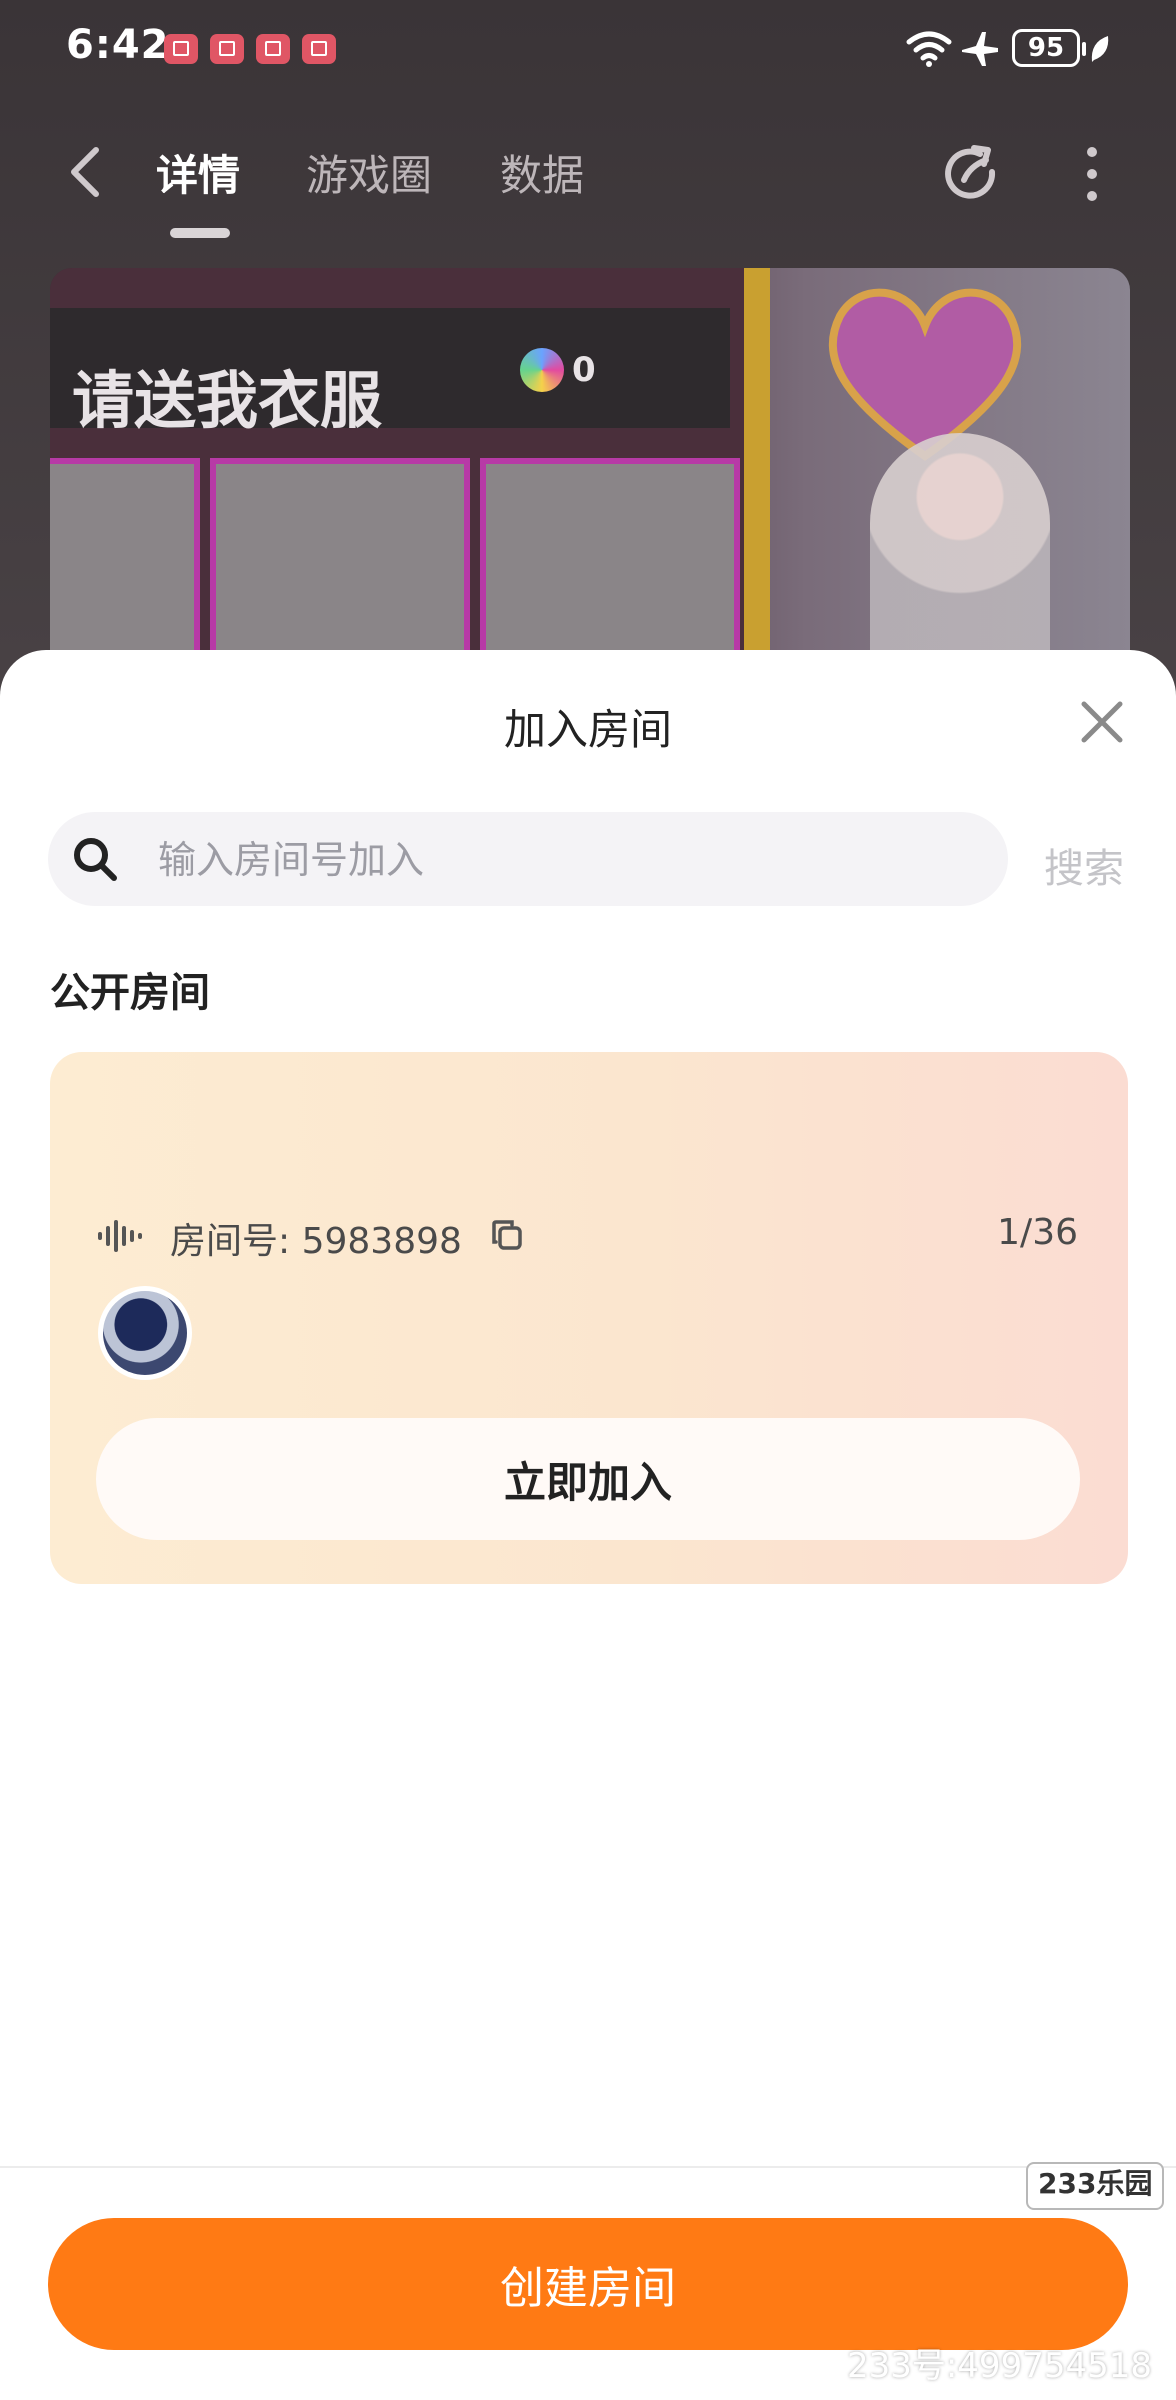  What do you see at coordinates (1102, 722) in the screenshot?
I see `close-icon` at bounding box center [1102, 722].